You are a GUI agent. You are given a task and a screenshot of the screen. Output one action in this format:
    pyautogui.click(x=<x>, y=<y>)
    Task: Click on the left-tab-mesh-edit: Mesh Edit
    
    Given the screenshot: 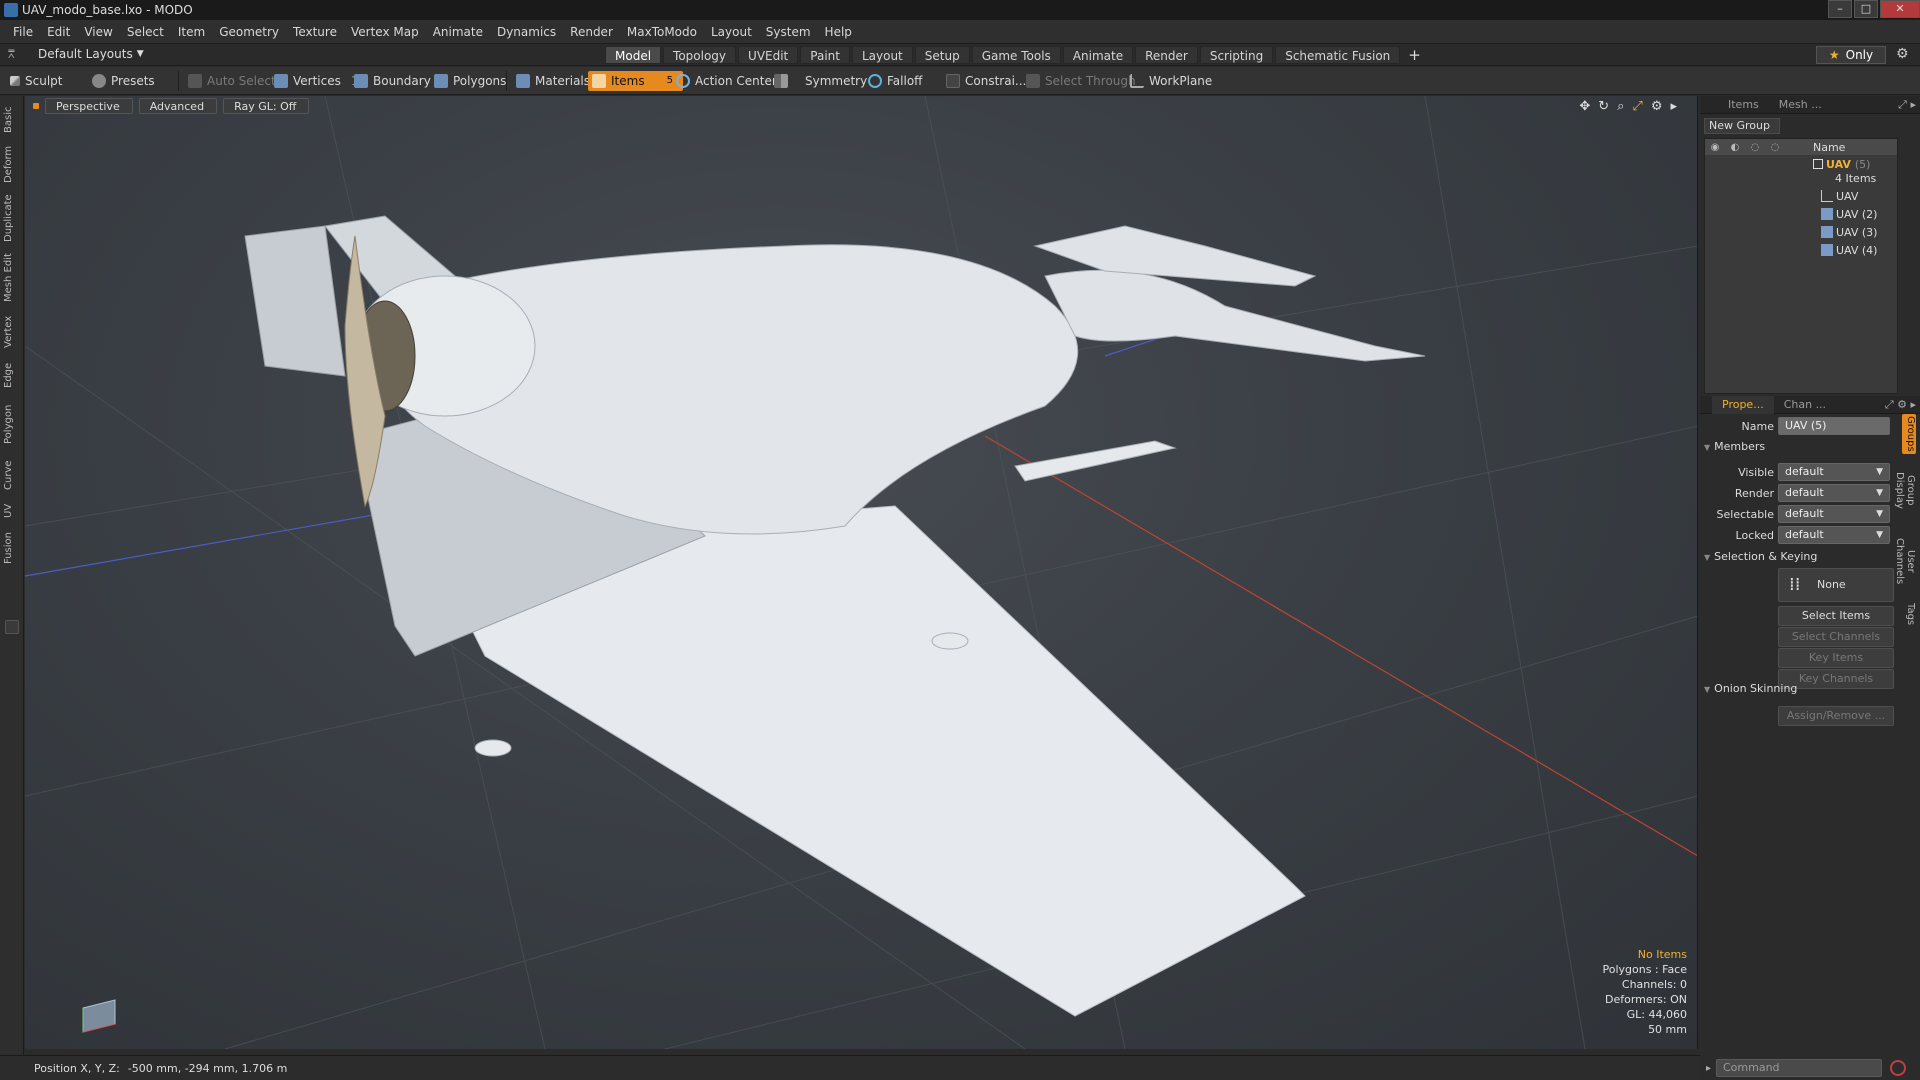 What is the action you would take?
    pyautogui.click(x=12, y=278)
    